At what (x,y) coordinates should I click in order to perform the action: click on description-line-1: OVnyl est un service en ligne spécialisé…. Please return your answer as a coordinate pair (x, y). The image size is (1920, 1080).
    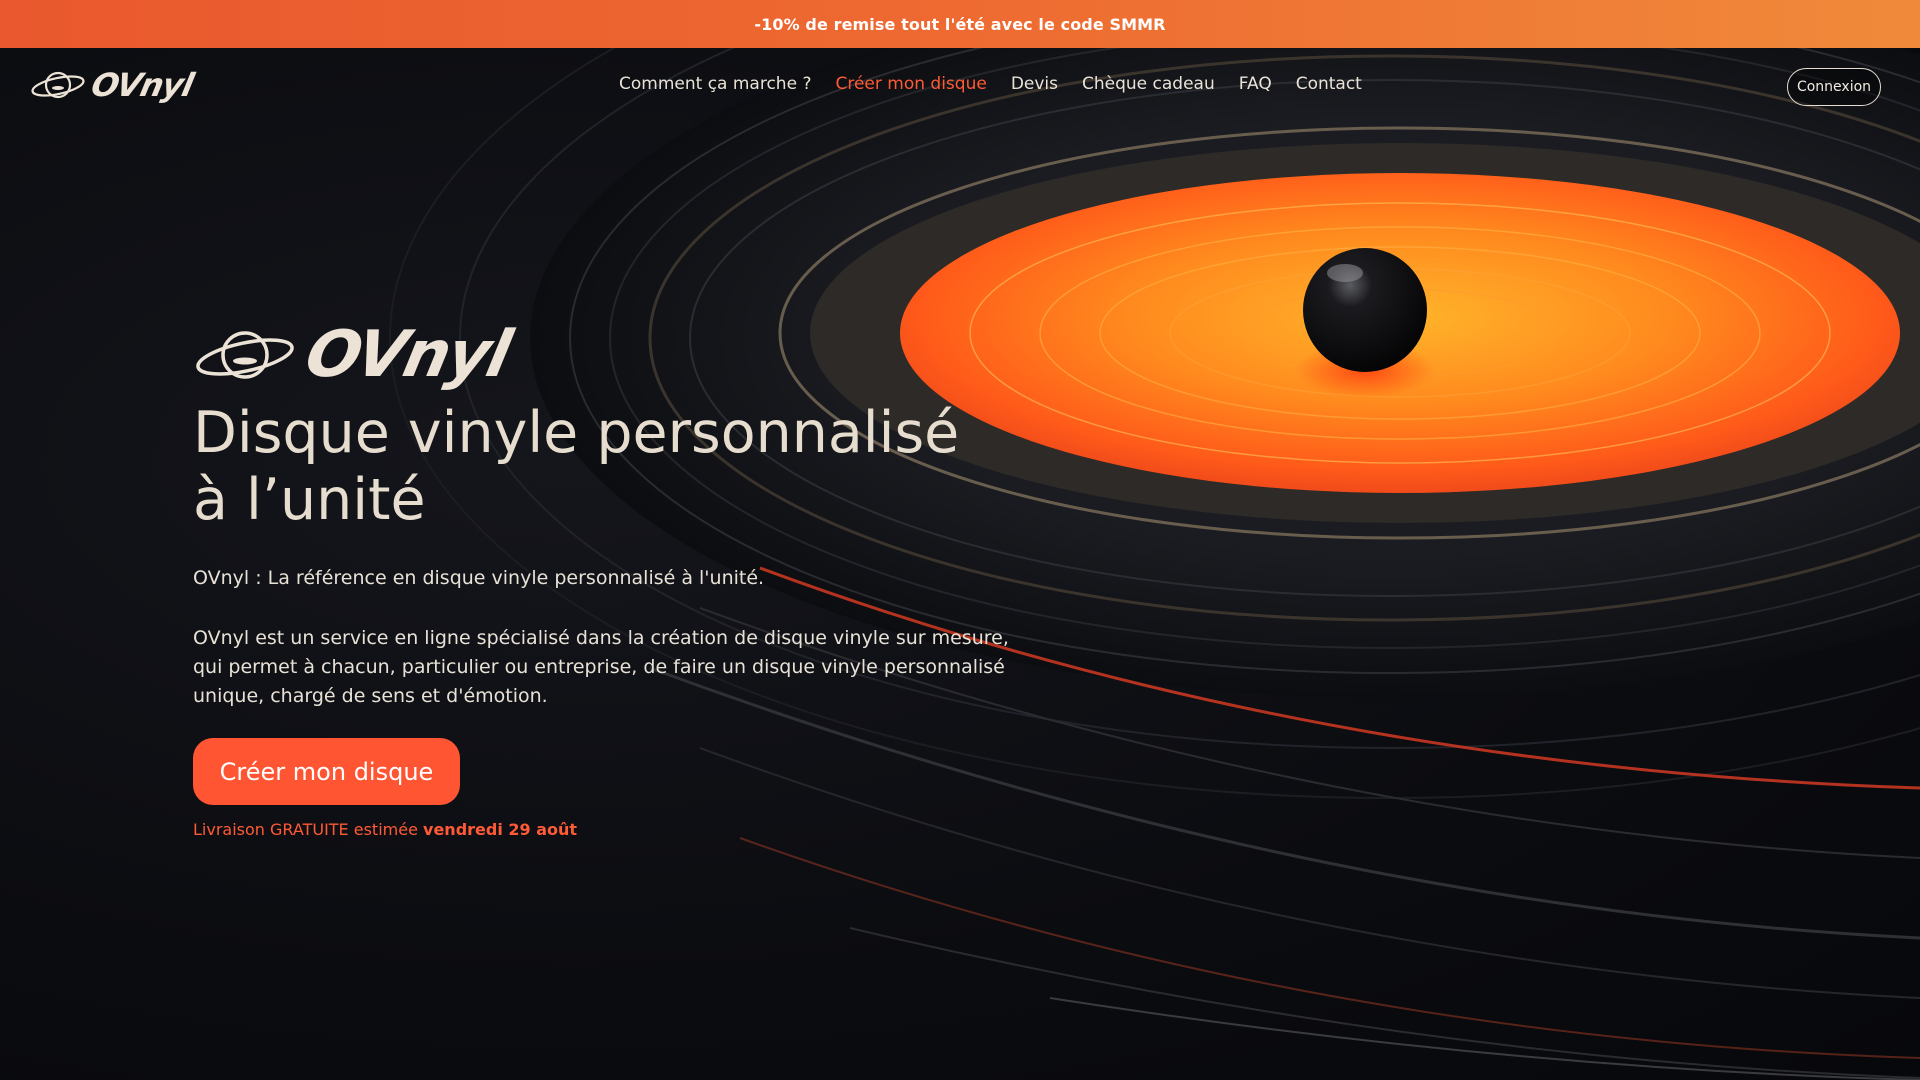
    Looking at the image, I should click on (601, 638).